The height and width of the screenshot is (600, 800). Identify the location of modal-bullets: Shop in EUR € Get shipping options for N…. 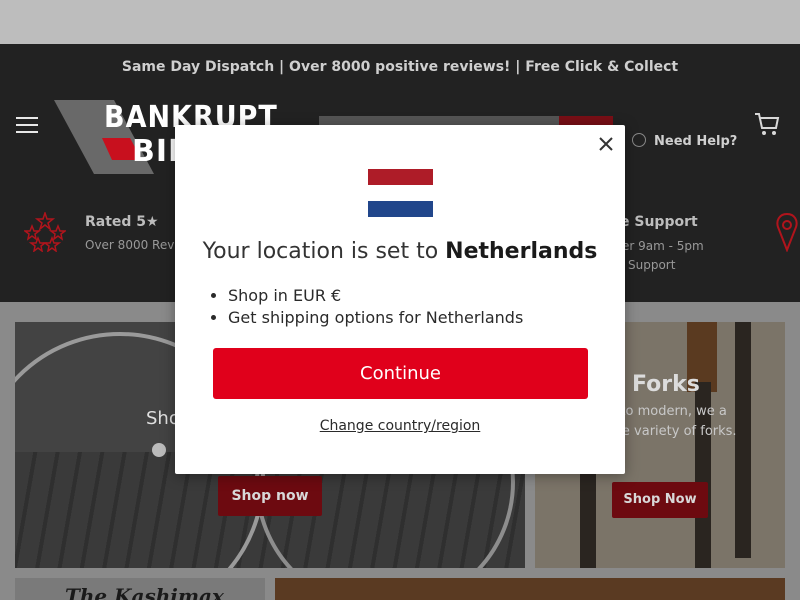
(375, 307).